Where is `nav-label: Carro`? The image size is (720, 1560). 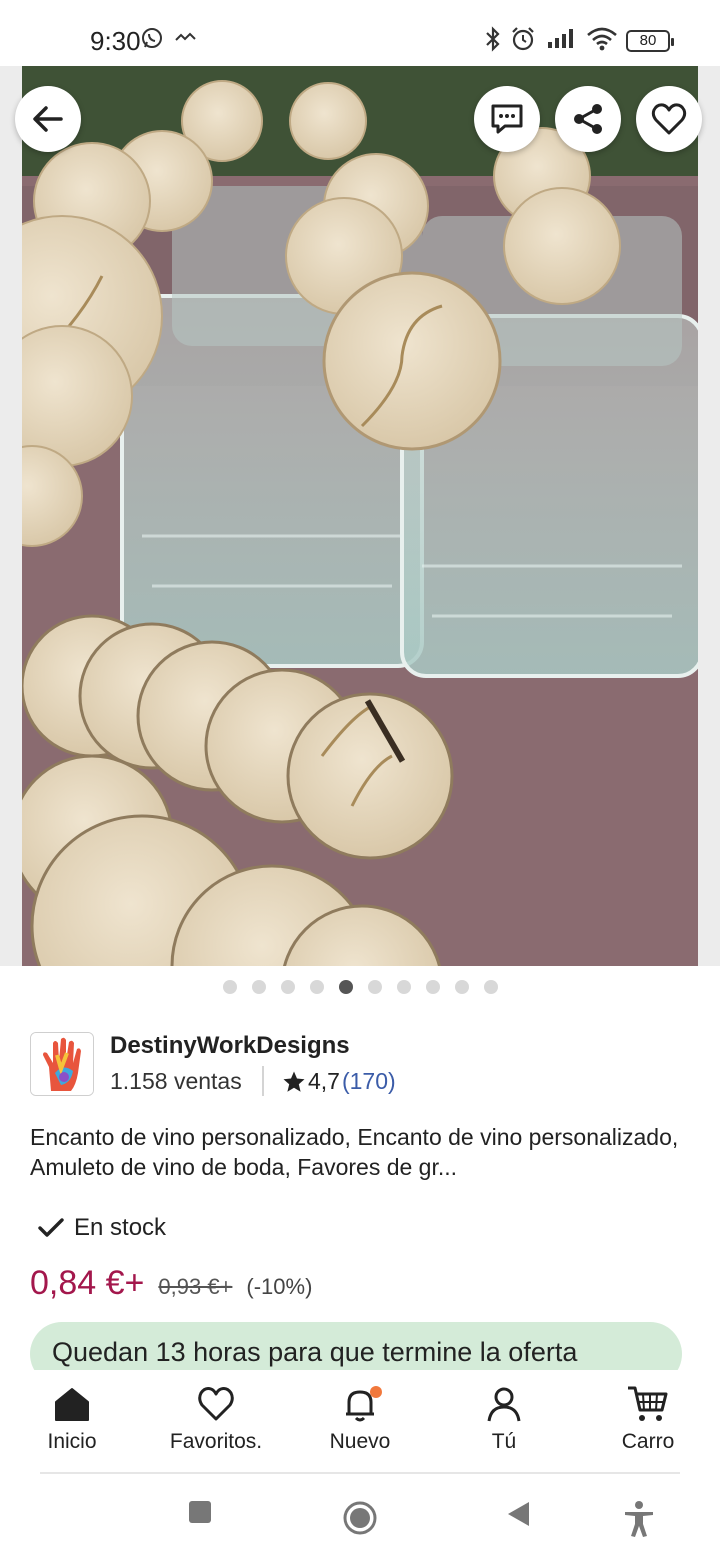 nav-label: Carro is located at coordinates (648, 1441).